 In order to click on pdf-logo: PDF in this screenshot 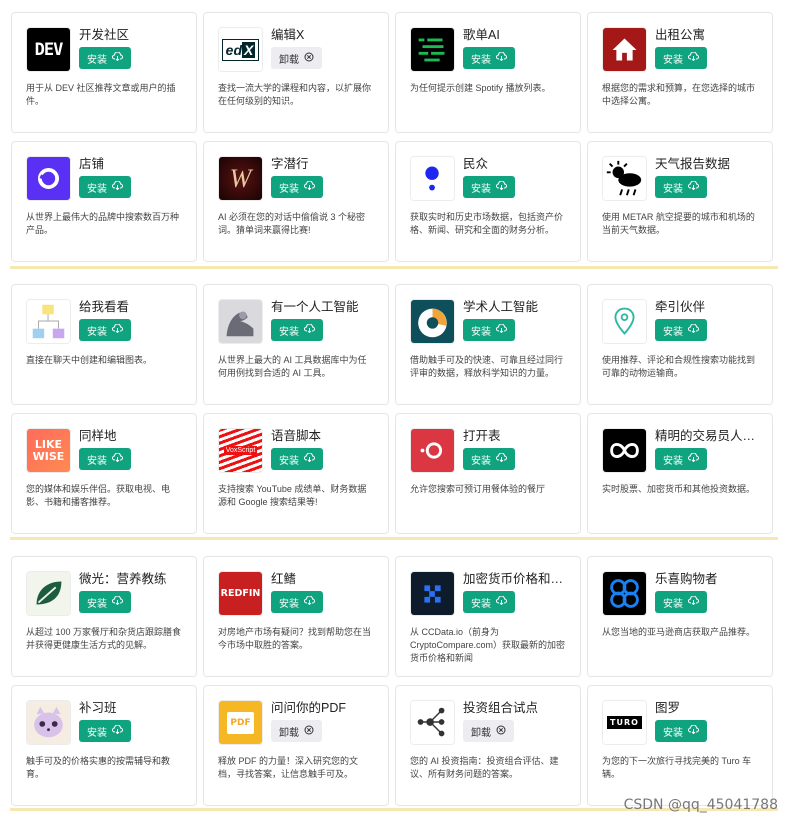, I will do `click(240, 722)`.